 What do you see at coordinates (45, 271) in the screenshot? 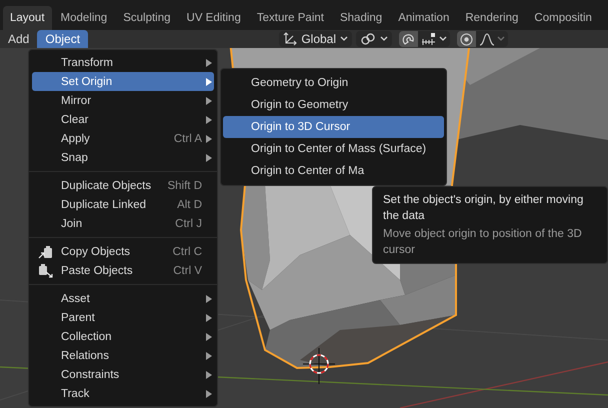
I see `paste-icon` at bounding box center [45, 271].